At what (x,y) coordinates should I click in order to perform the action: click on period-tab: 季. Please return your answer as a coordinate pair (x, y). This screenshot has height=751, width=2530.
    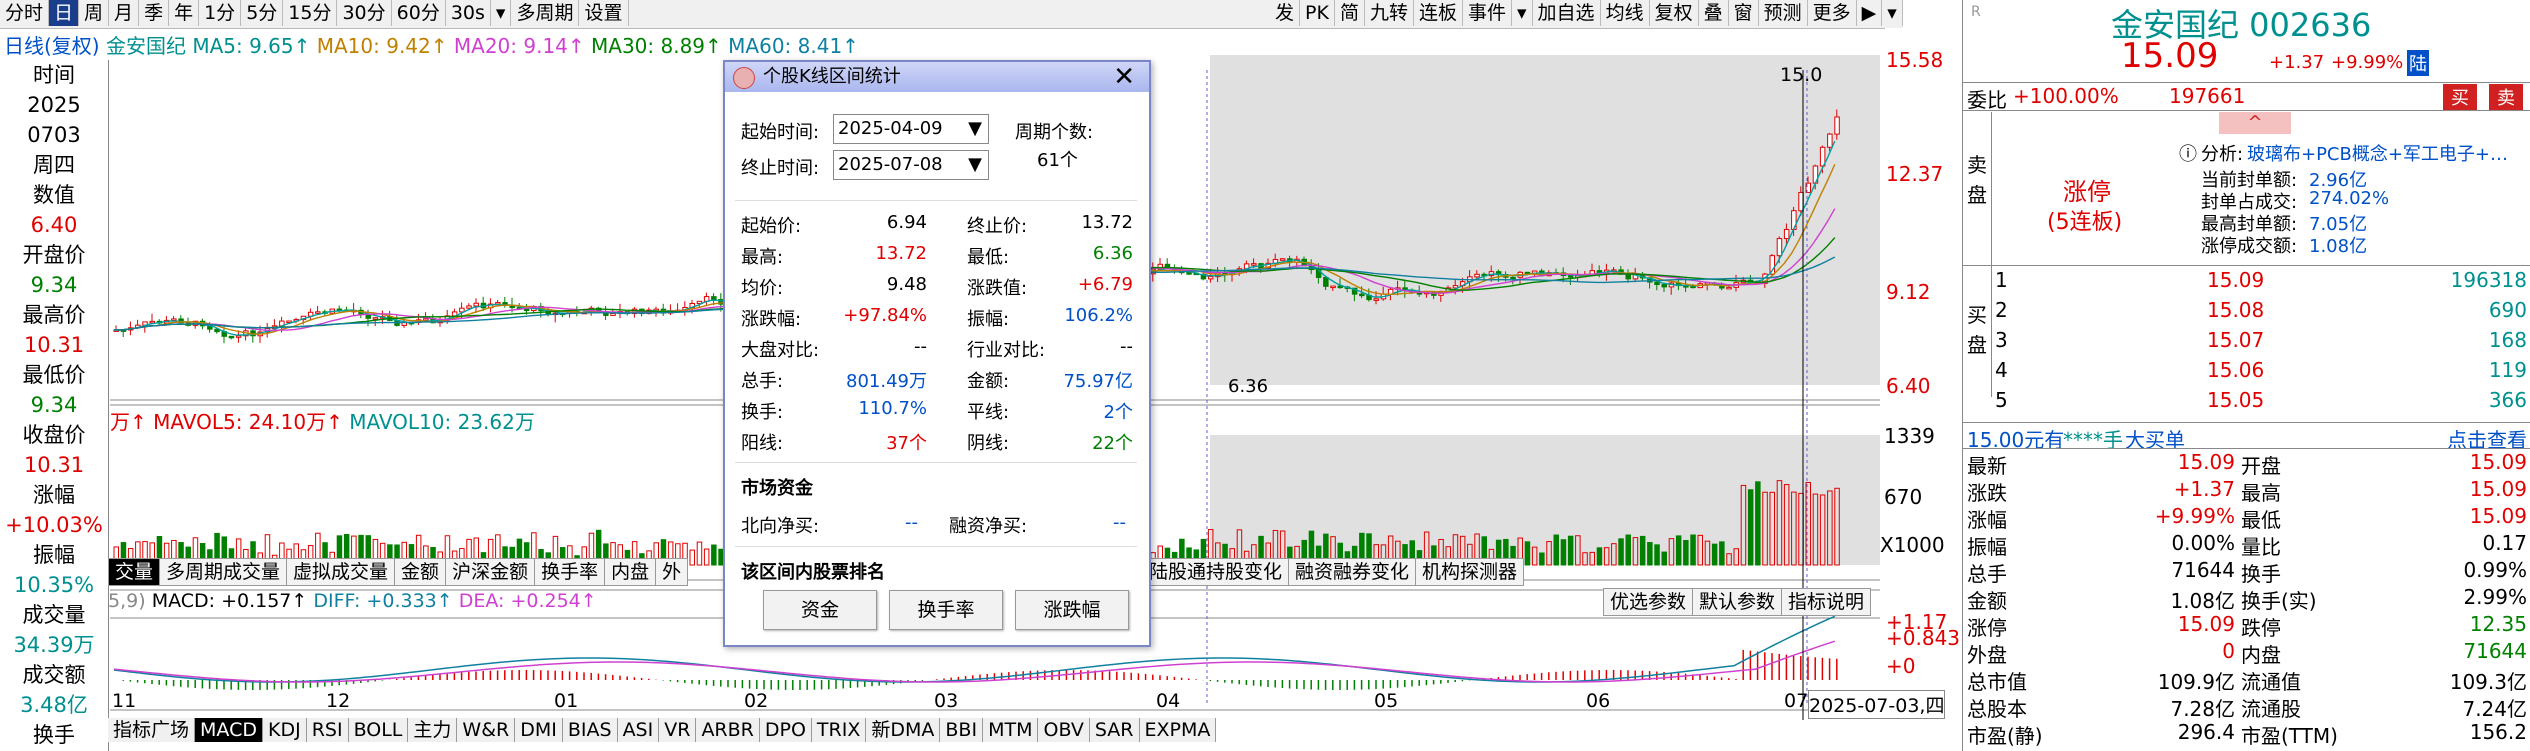
    Looking at the image, I should click on (154, 13).